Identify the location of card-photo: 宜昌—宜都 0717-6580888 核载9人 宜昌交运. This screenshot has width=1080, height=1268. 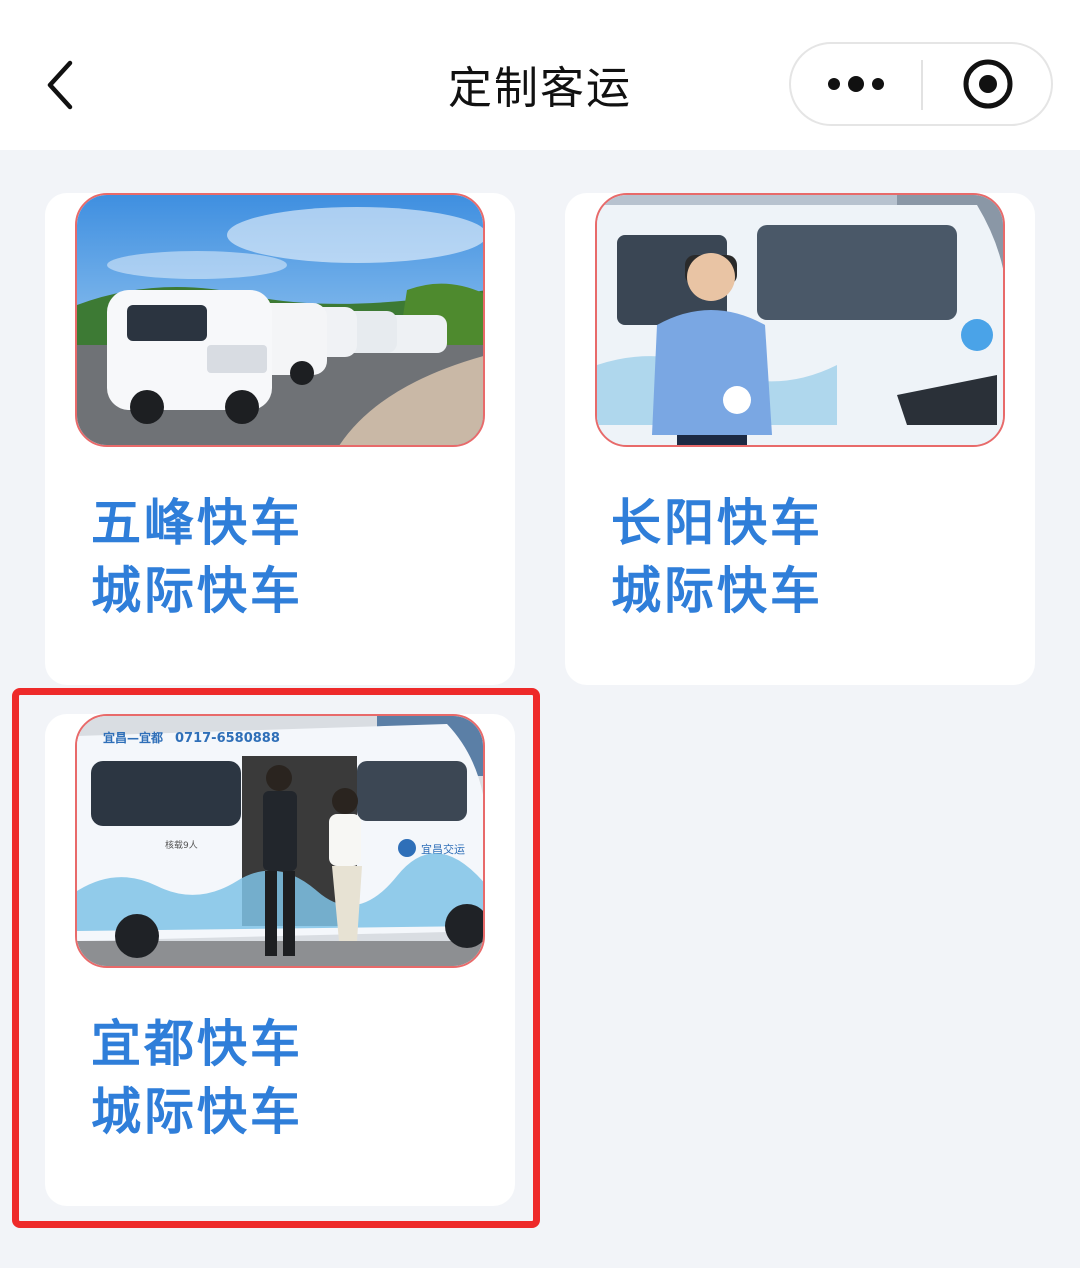
(280, 841).